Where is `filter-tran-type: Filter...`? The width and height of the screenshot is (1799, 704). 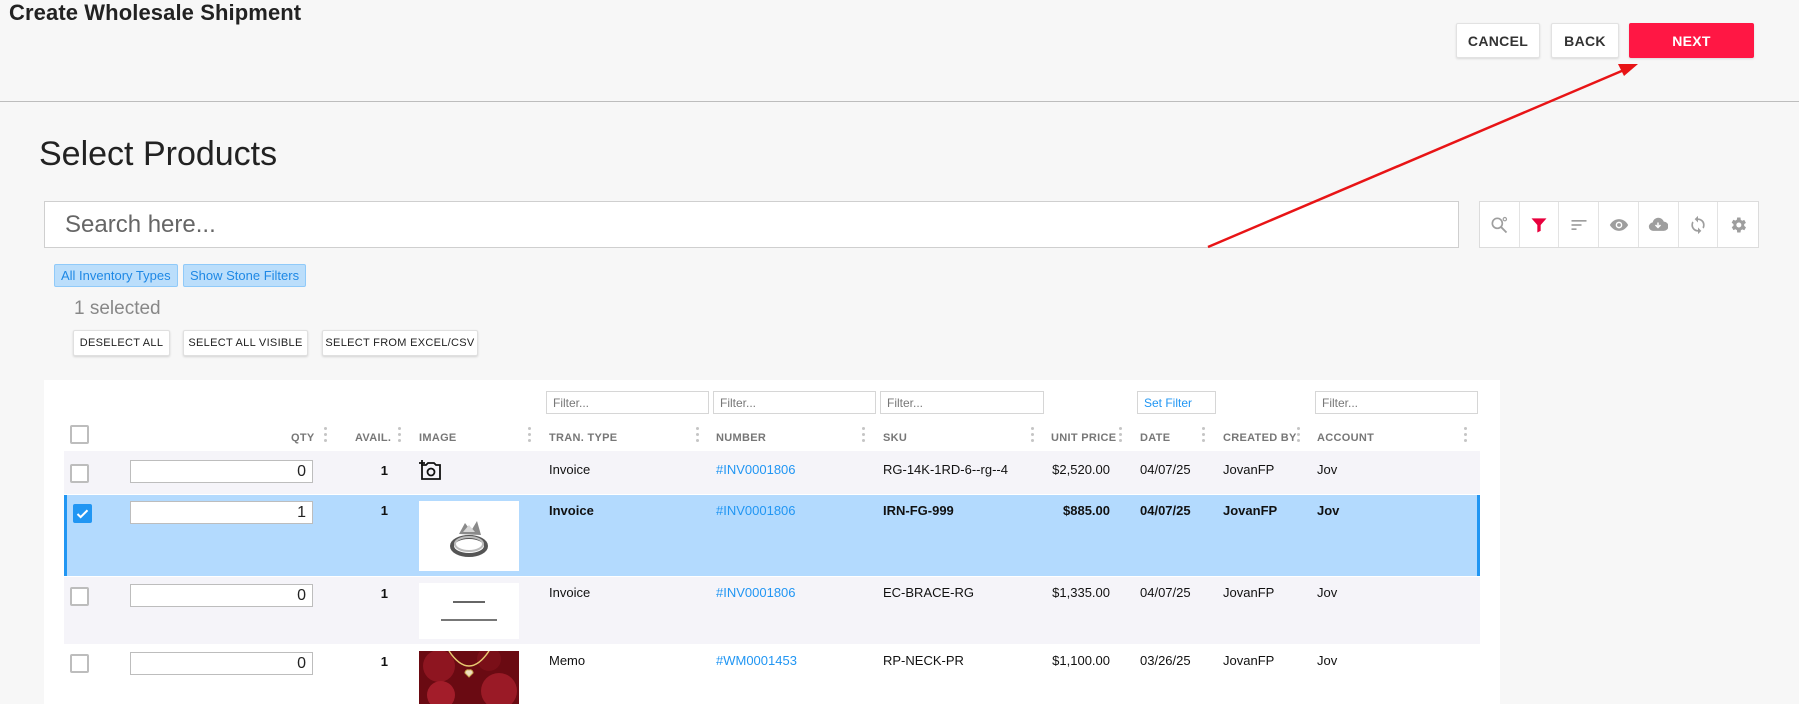
filter-tran-type: Filter... is located at coordinates (627, 402).